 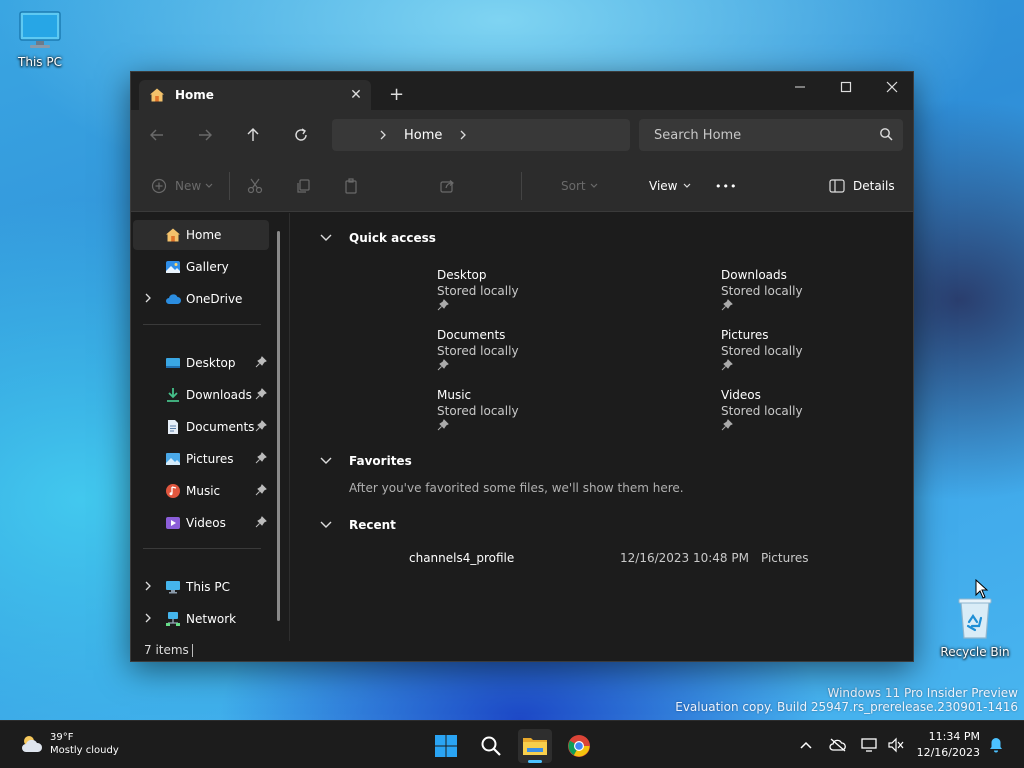 I want to click on sort-button: Sort, so click(x=579, y=186).